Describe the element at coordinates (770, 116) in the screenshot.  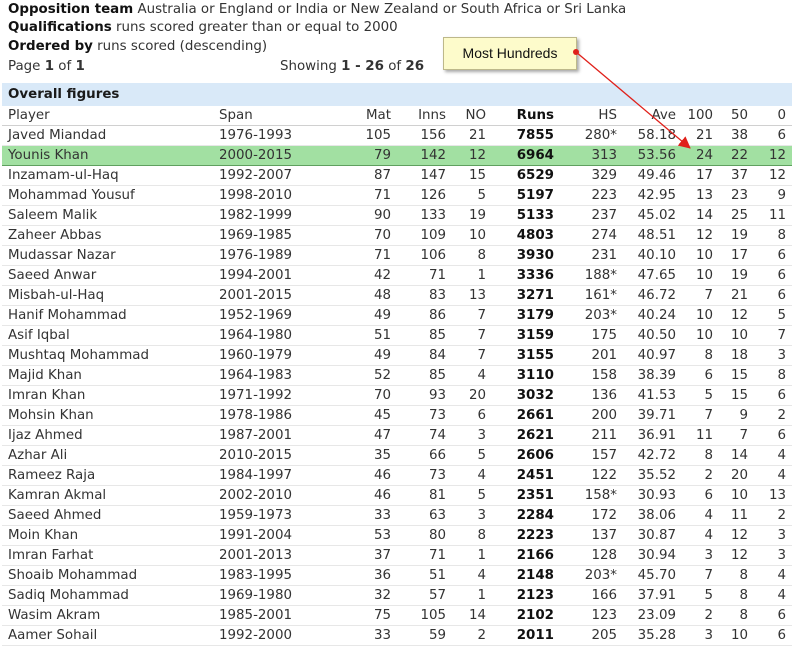
I see `column-header-0: 0` at that location.